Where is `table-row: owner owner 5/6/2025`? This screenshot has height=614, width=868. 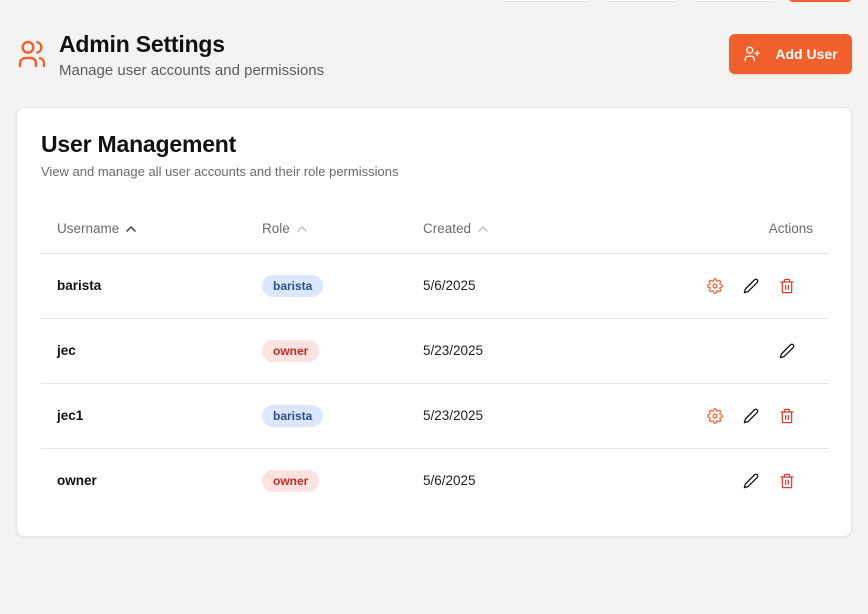 table-row: owner owner 5/6/2025 is located at coordinates (435, 481).